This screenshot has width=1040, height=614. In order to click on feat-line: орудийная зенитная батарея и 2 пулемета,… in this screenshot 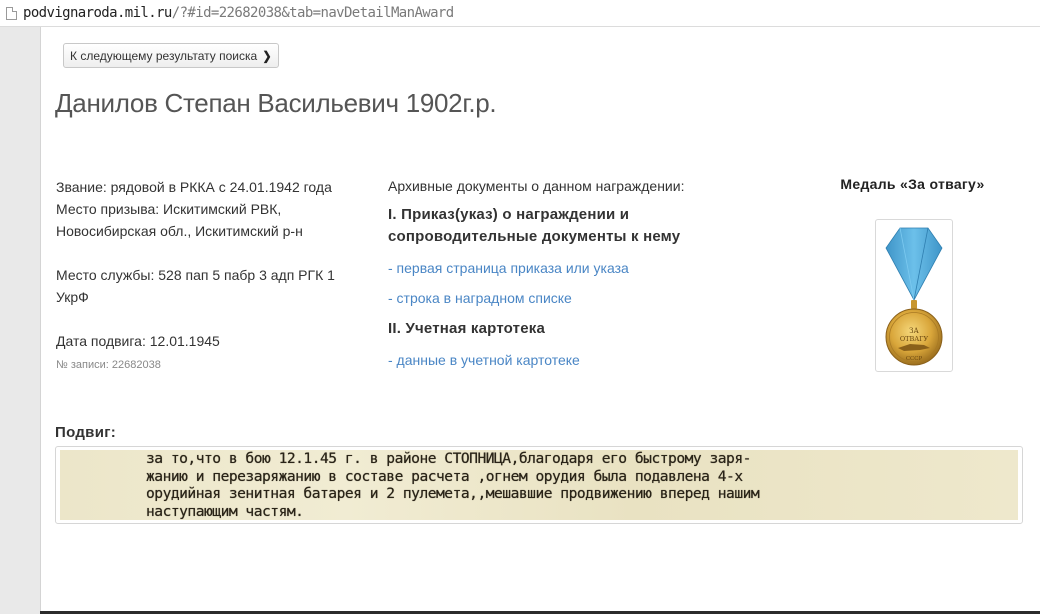, I will do `click(453, 493)`.